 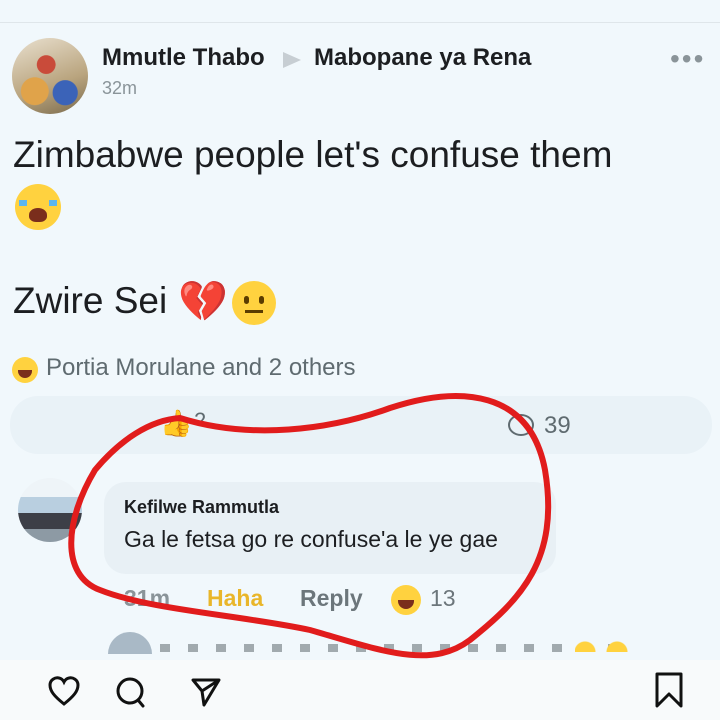 What do you see at coordinates (687, 59) in the screenshot?
I see `more-options-icon: •••` at bounding box center [687, 59].